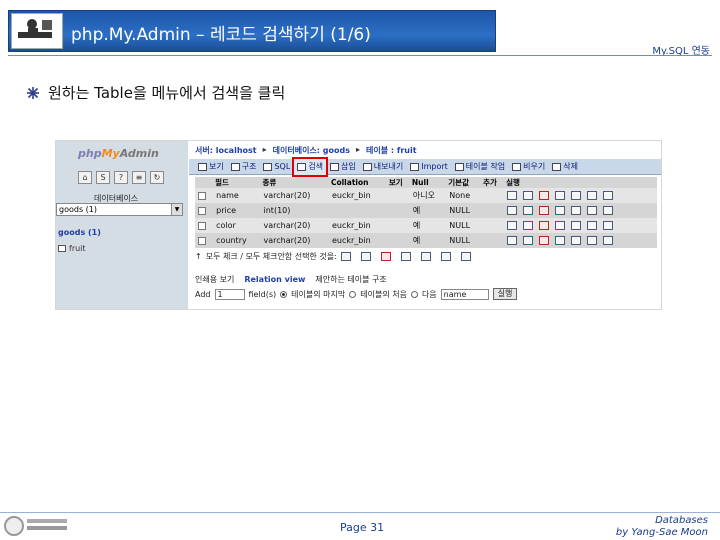  I want to click on field-collation, so click(357, 210).